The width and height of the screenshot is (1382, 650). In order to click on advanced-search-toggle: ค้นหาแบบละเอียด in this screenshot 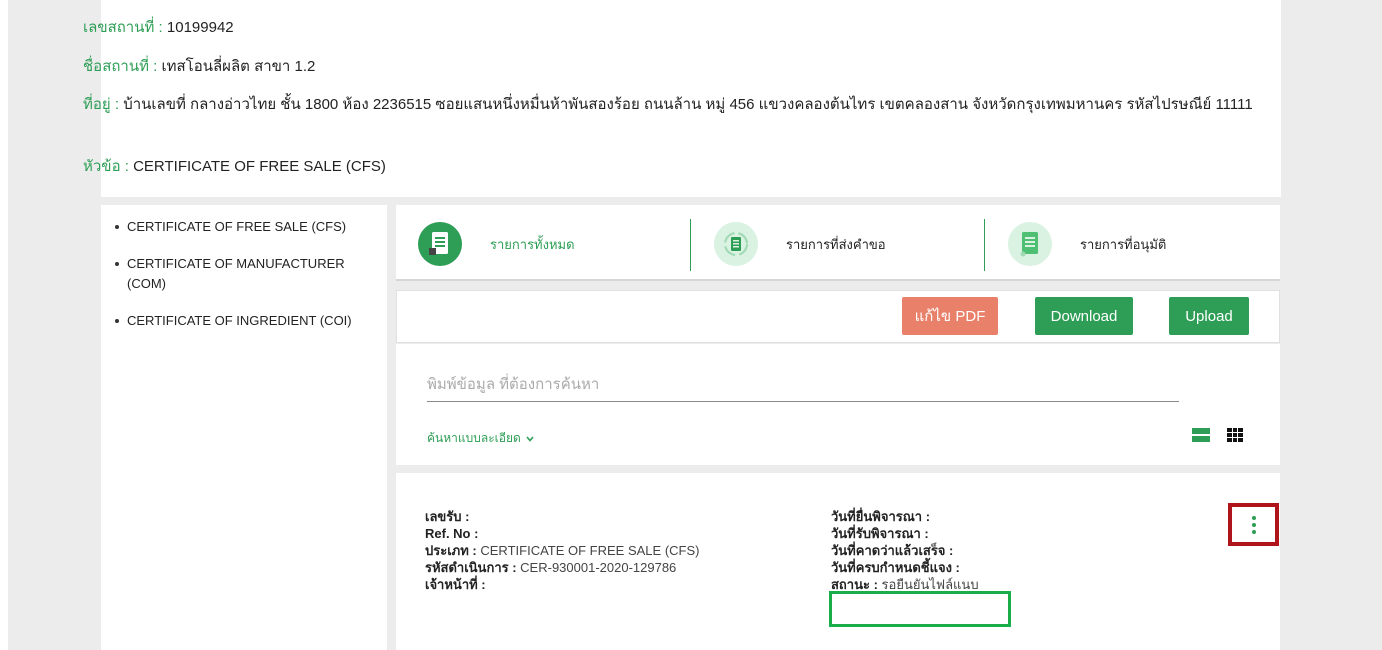, I will do `click(480, 438)`.